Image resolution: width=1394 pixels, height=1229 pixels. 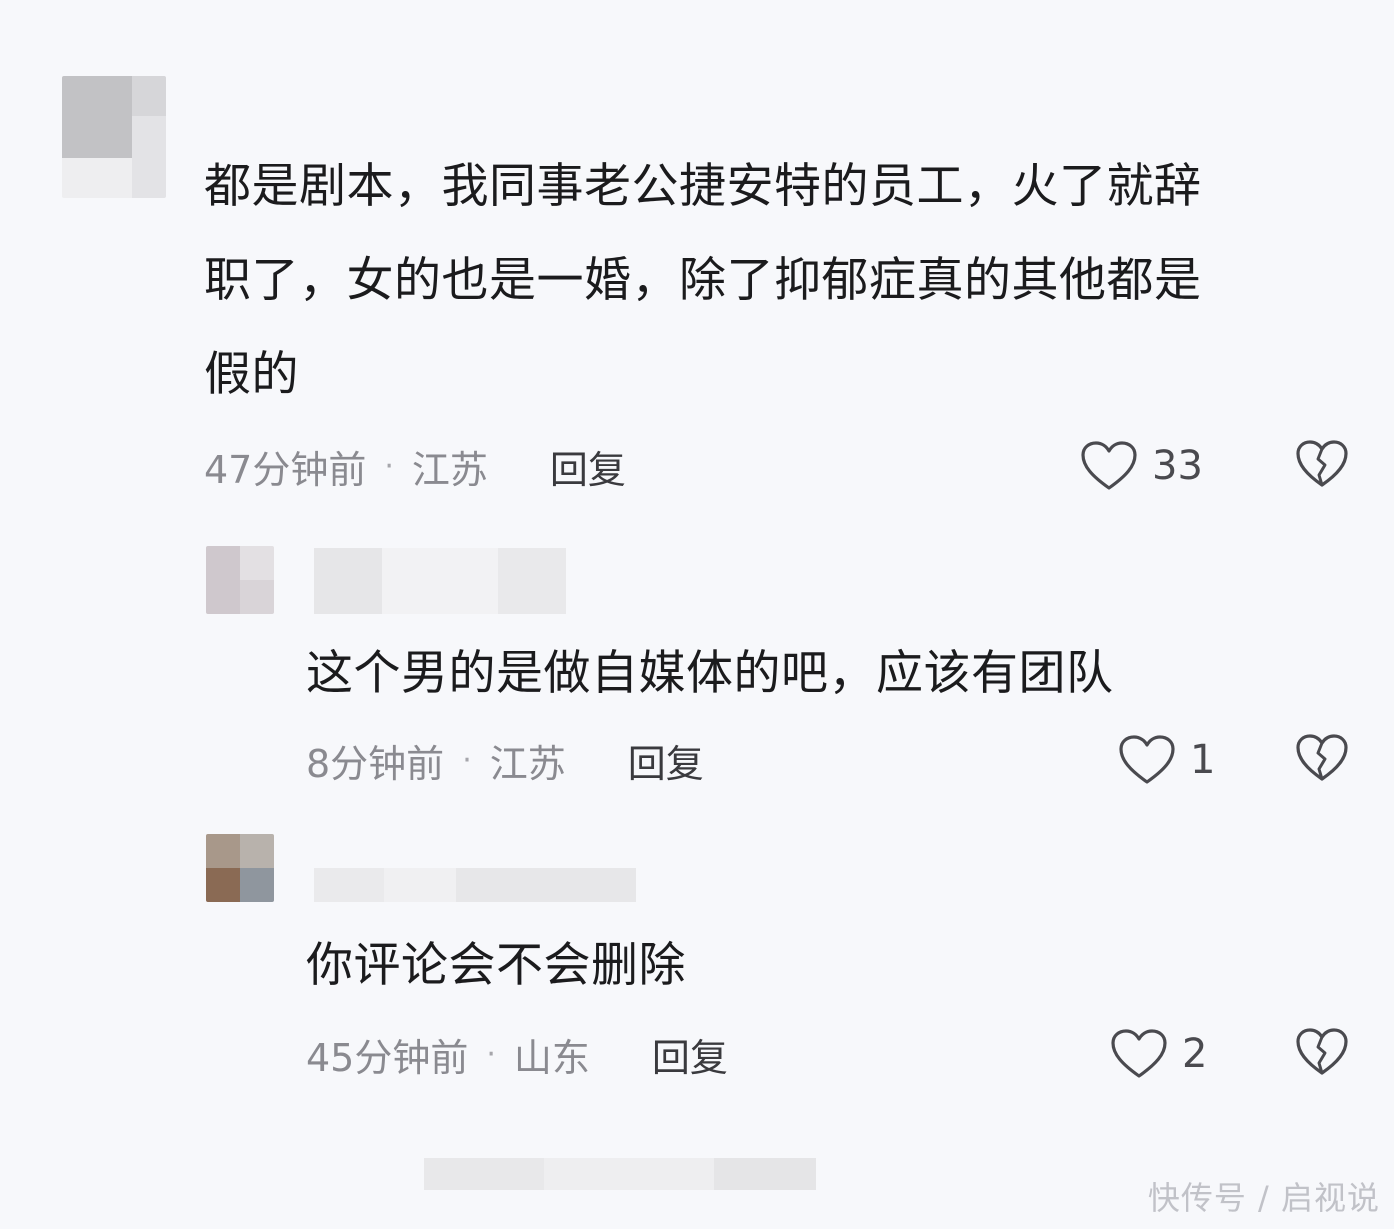 What do you see at coordinates (551, 1057) in the screenshot?
I see `comment-location: 山东` at bounding box center [551, 1057].